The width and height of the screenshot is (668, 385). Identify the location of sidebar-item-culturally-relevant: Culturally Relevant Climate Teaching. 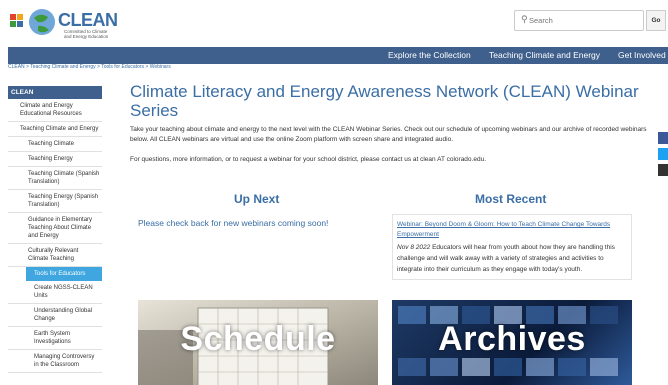
(55, 255).